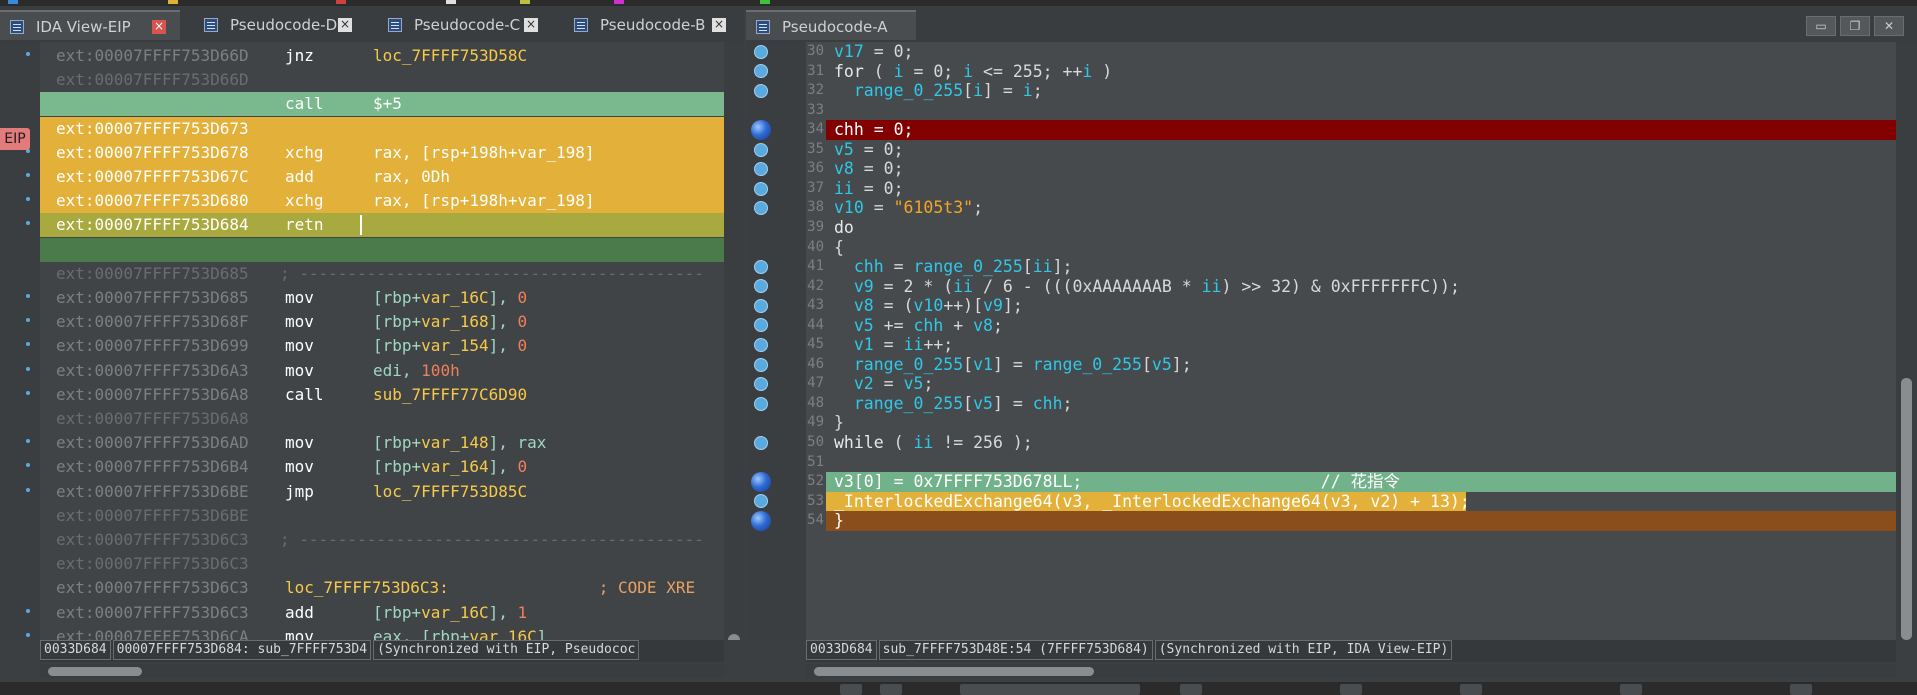  Describe the element at coordinates (459, 632) in the screenshot. I see `operands: eax, [rbp+var_16C]` at that location.